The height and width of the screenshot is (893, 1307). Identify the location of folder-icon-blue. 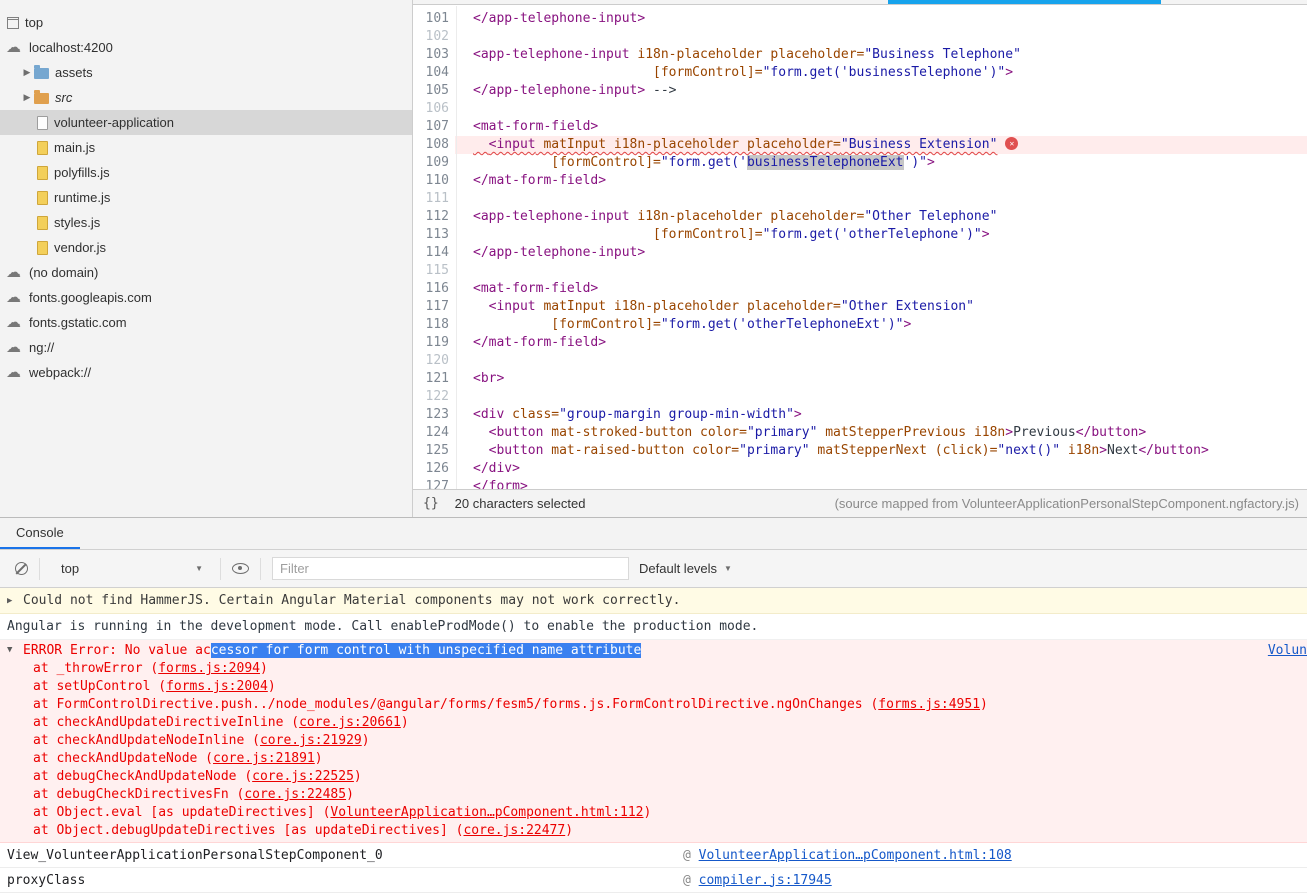
(41, 72).